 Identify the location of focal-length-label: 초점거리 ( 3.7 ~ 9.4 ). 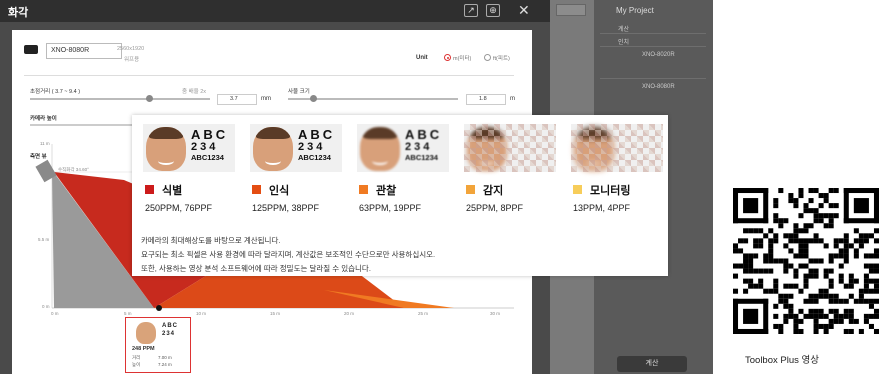
(55, 92).